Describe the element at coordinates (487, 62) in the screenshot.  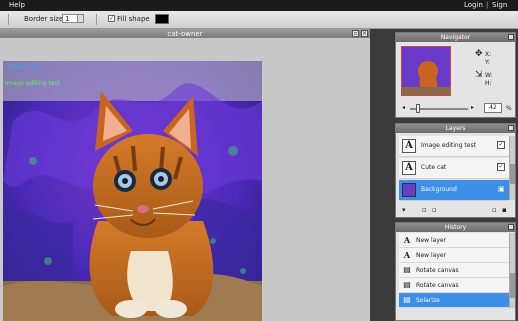
I see `y-label: Y:` at that location.